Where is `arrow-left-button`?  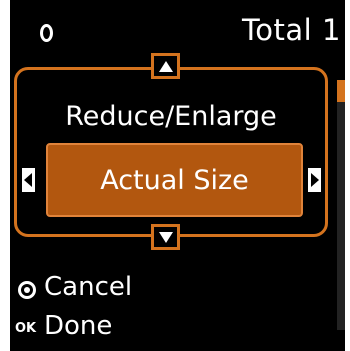
arrow-left-button is located at coordinates (28, 180).